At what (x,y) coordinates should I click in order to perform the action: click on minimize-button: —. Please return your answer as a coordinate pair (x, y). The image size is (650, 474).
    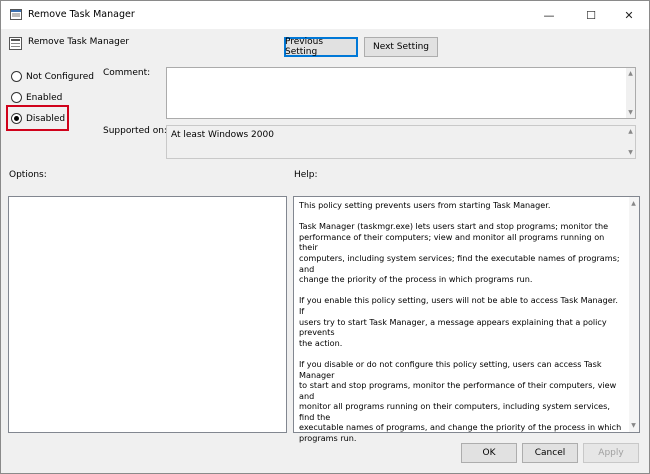
    Looking at the image, I should click on (549, 15).